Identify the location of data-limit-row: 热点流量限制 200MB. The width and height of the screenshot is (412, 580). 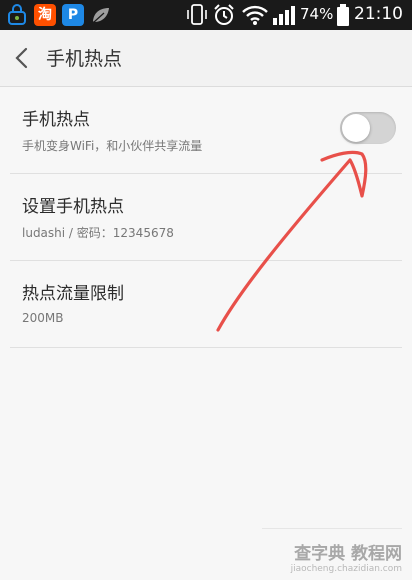
(206, 304).